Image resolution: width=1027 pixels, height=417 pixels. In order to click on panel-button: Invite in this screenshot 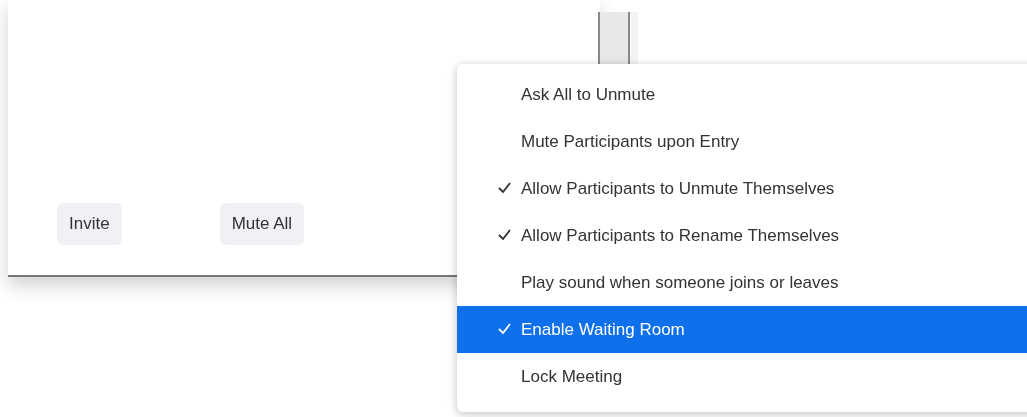, I will do `click(89, 224)`.